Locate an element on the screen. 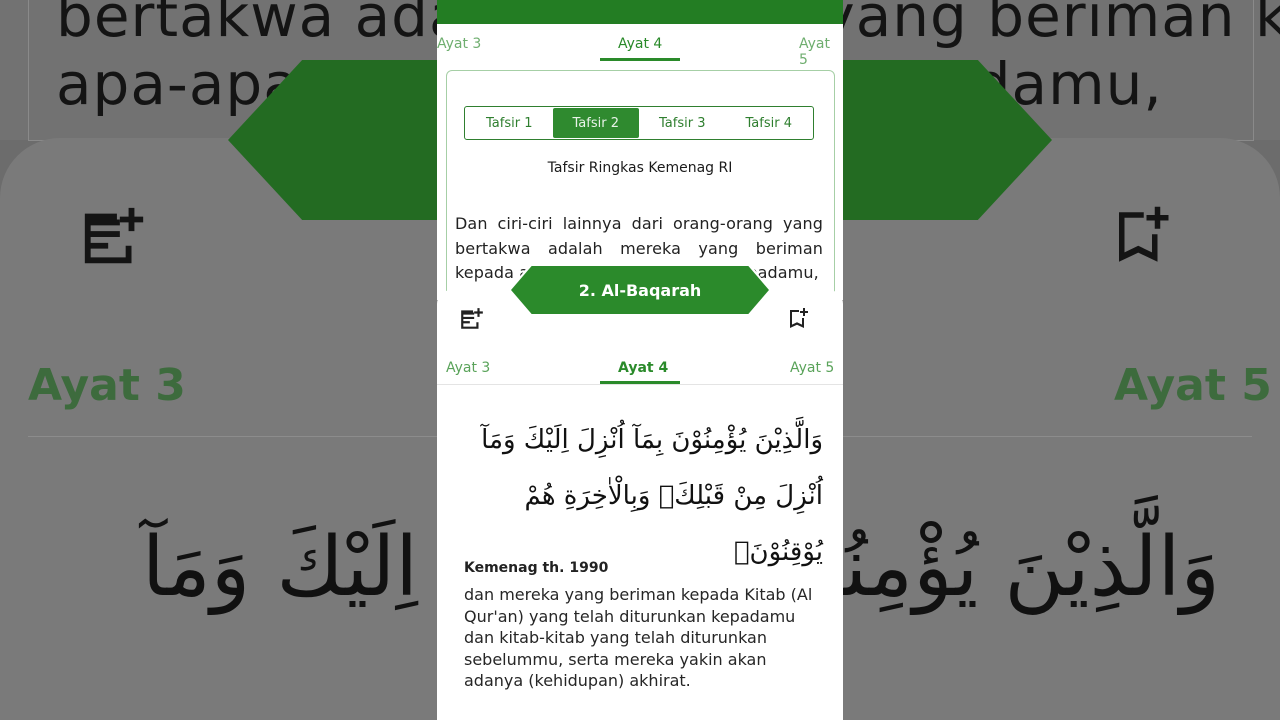  background-tab-prev: Ayat 3 is located at coordinates (107, 385).